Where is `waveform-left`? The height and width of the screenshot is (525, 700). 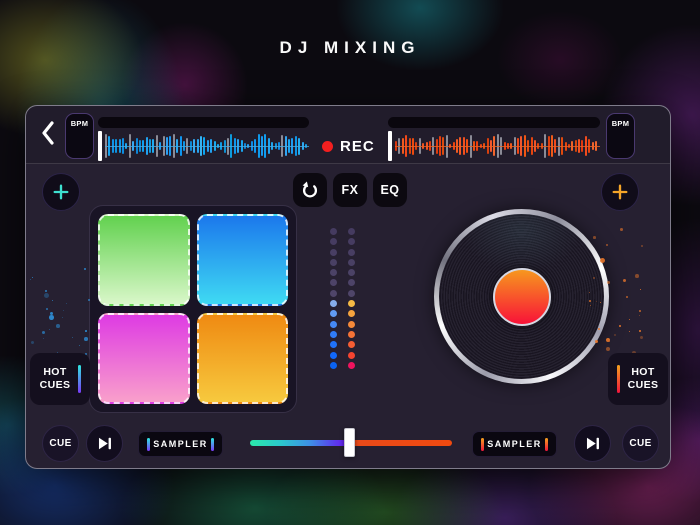
waveform-left is located at coordinates (203, 146).